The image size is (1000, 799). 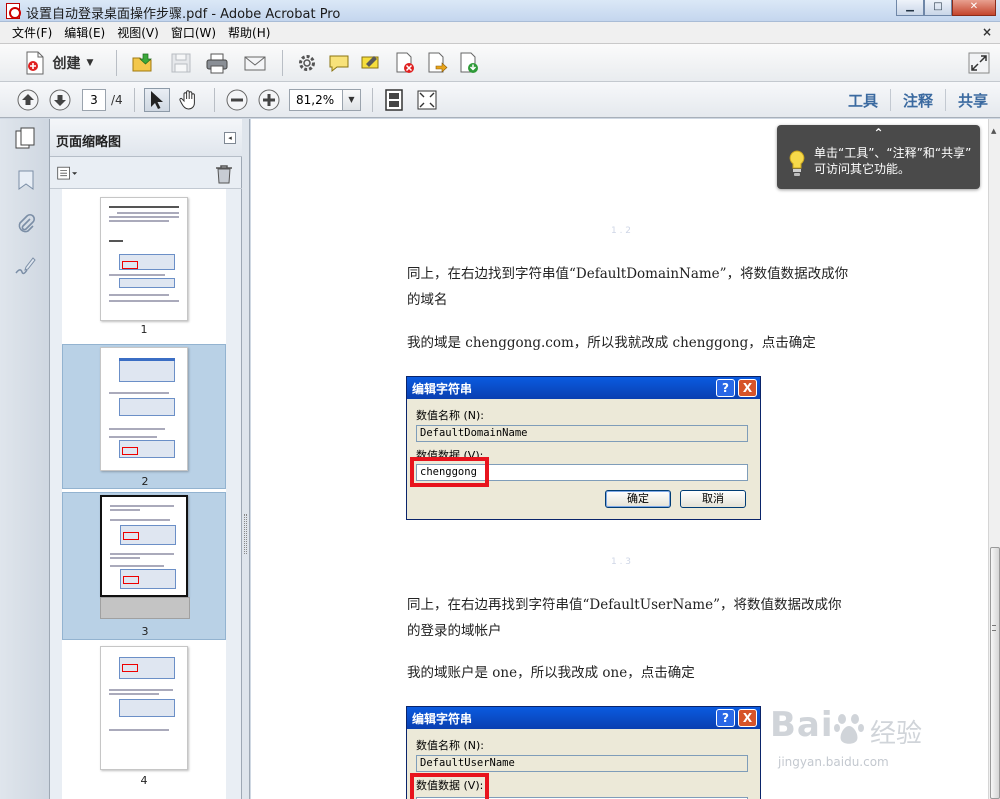 What do you see at coordinates (994, 459) in the screenshot?
I see `vertical-scrollbar: ▲` at bounding box center [994, 459].